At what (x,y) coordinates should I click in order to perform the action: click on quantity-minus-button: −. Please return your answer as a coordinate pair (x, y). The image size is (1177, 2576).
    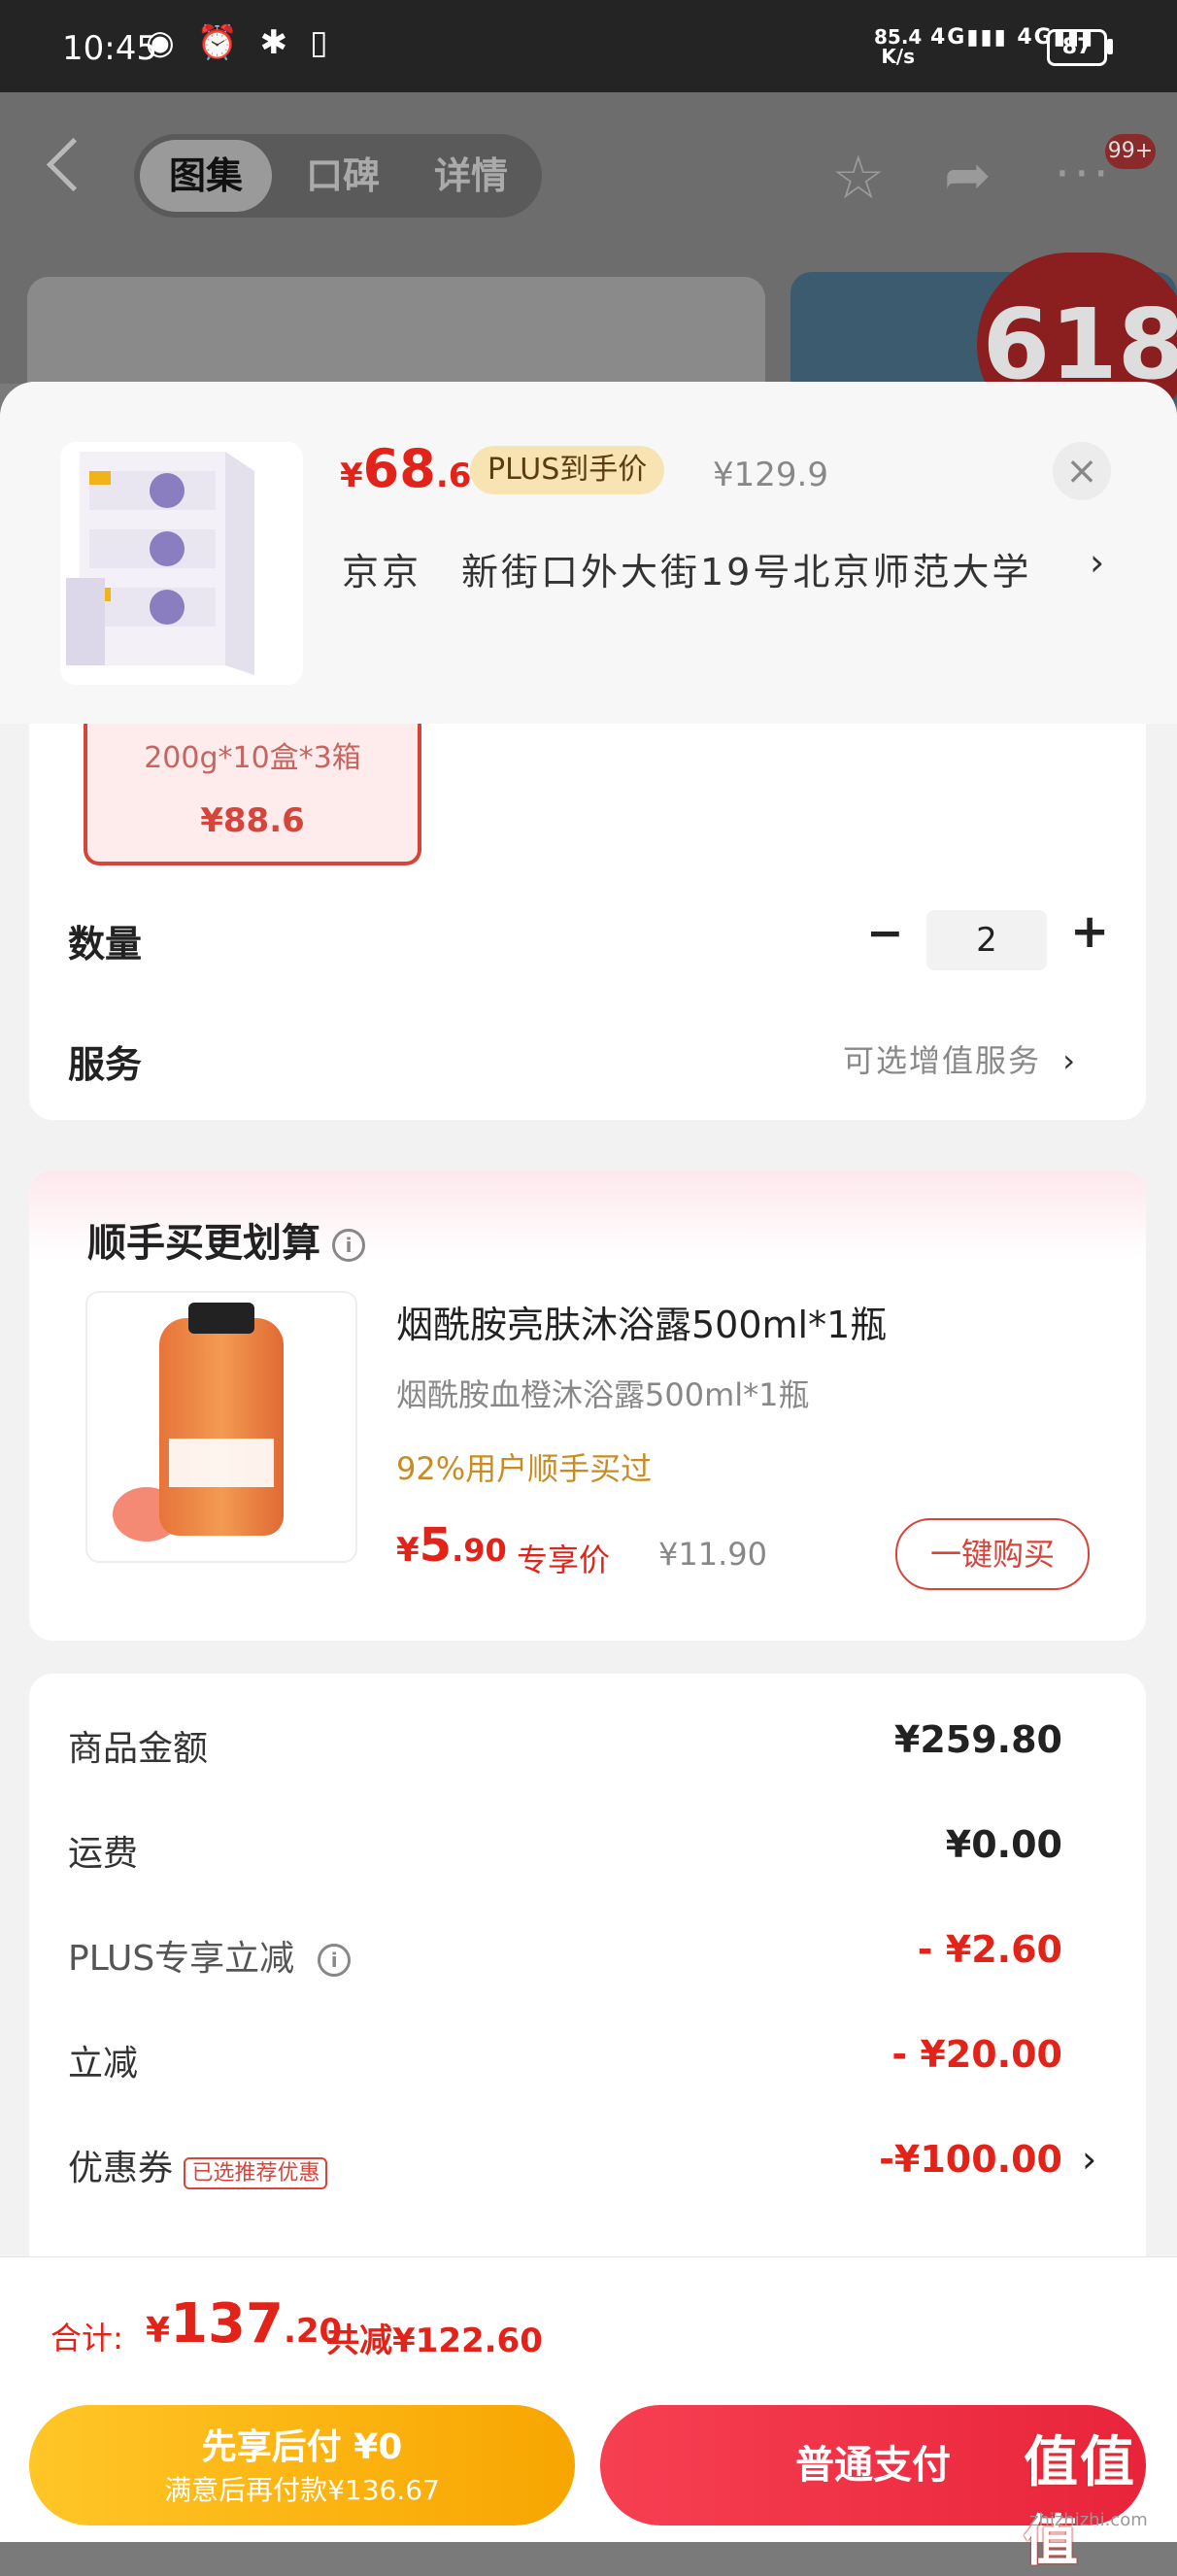
    Looking at the image, I should click on (885, 932).